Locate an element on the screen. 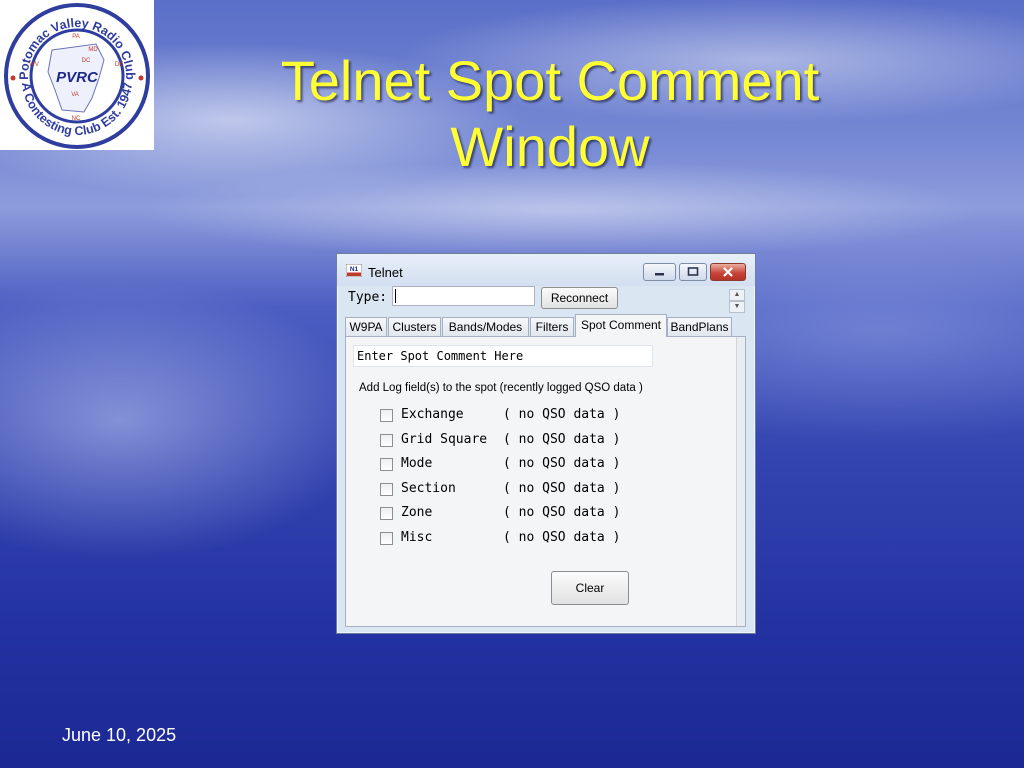 The width and height of the screenshot is (1024, 768). footer-date: June 10, 2025 is located at coordinates (119, 735).